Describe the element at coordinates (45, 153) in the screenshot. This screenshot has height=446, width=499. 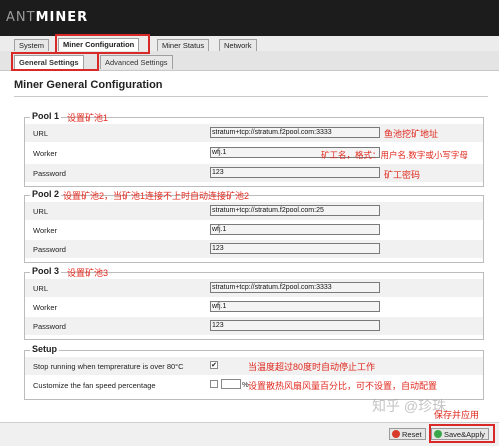
I see `pool1-worker-label: Worker` at that location.